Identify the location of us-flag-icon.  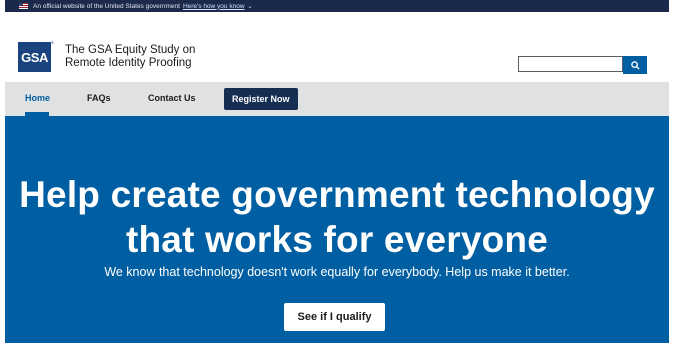
(23, 6).